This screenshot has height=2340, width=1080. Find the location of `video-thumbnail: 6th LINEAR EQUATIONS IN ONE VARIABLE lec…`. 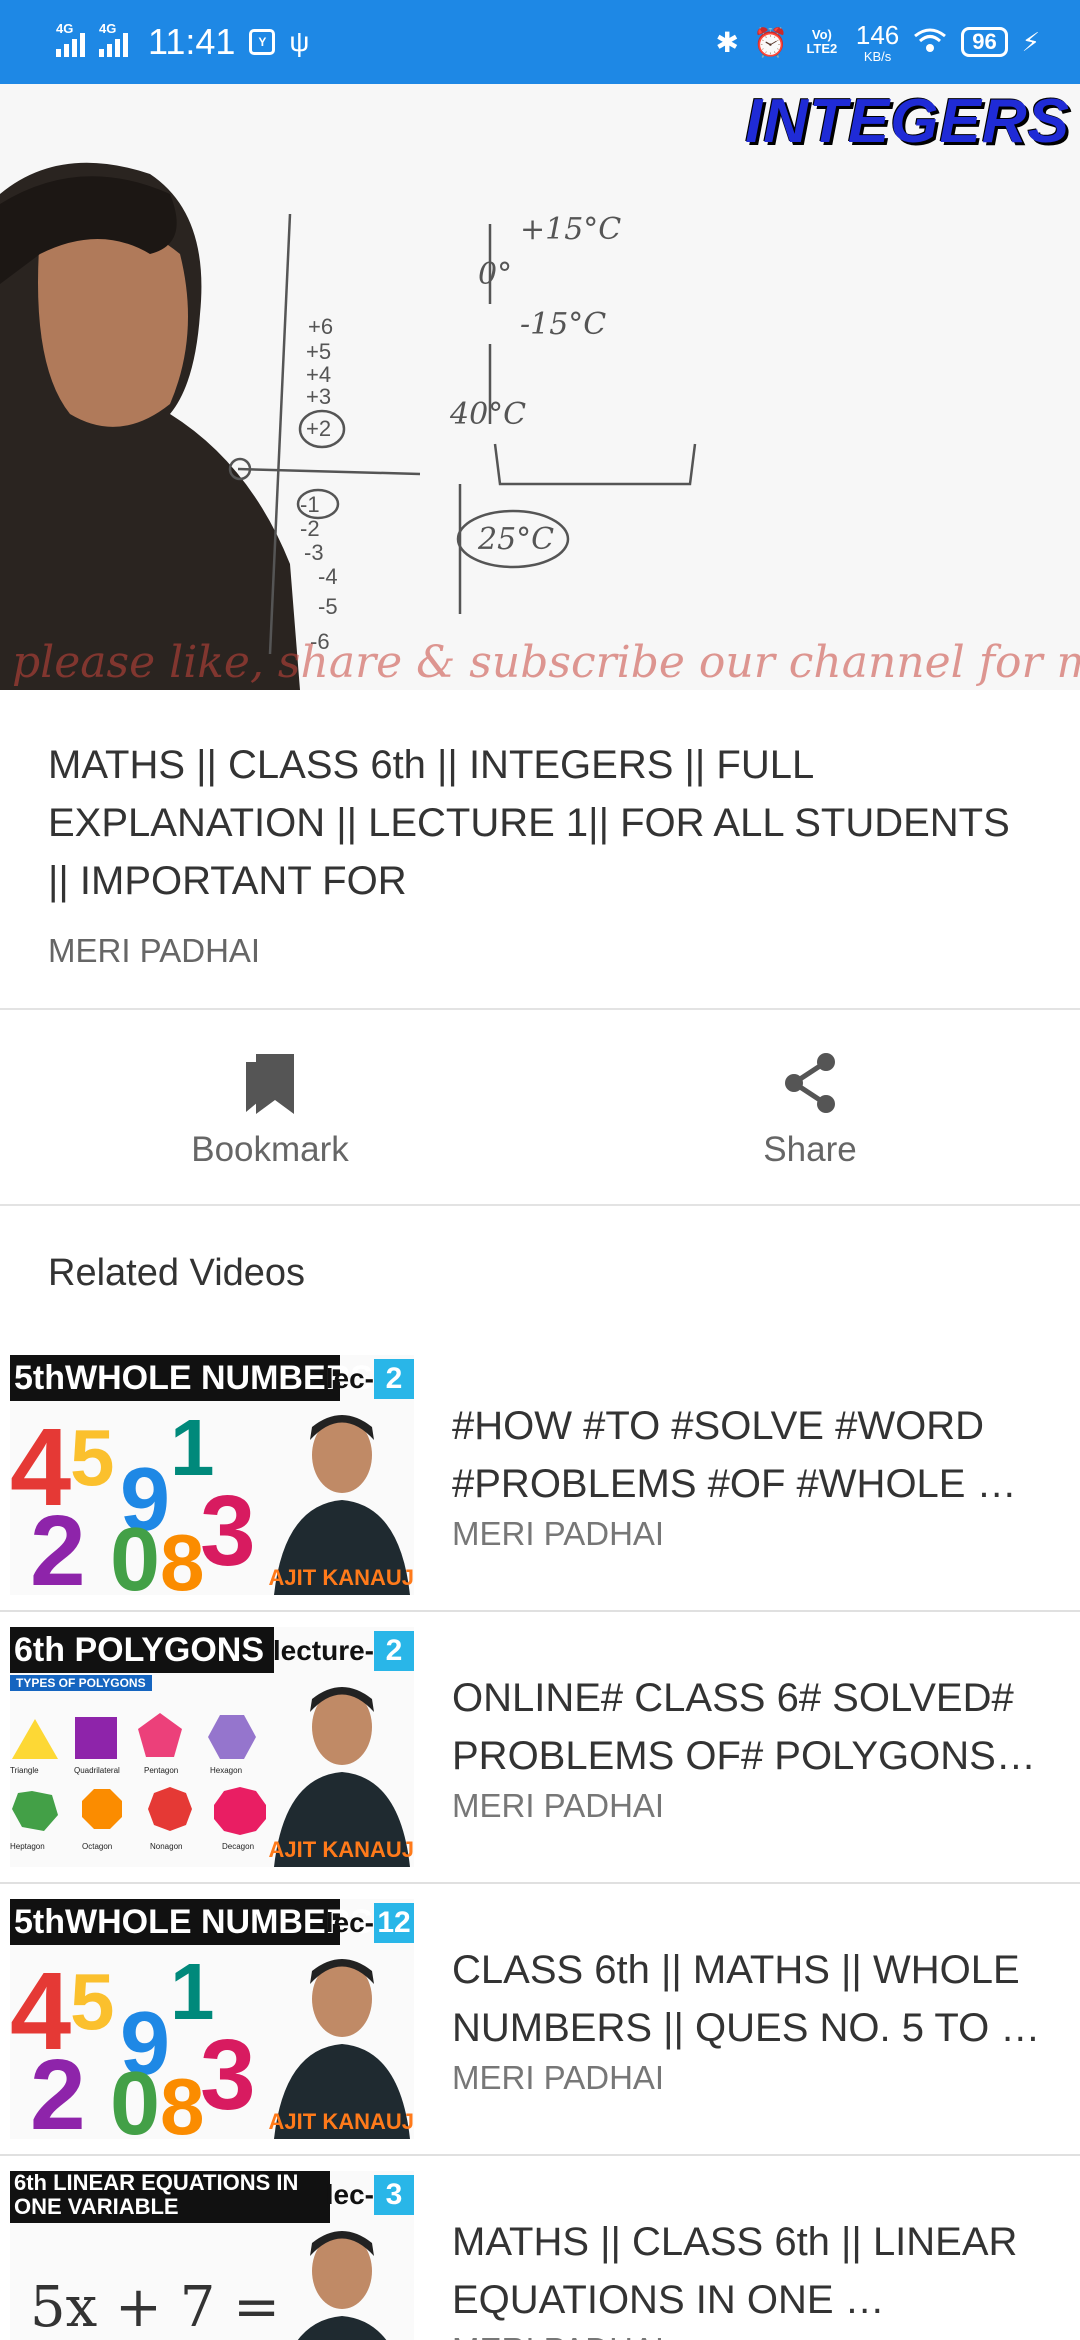

video-thumbnail: 6th LINEAR EQUATIONS IN ONE VARIABLE lec… is located at coordinates (212, 2255).